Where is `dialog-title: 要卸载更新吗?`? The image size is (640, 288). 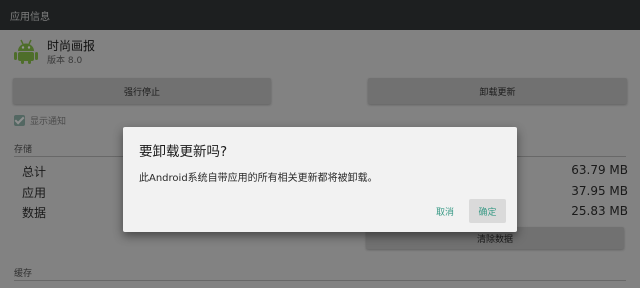
dialog-title: 要卸载更新吗? is located at coordinates (183, 152).